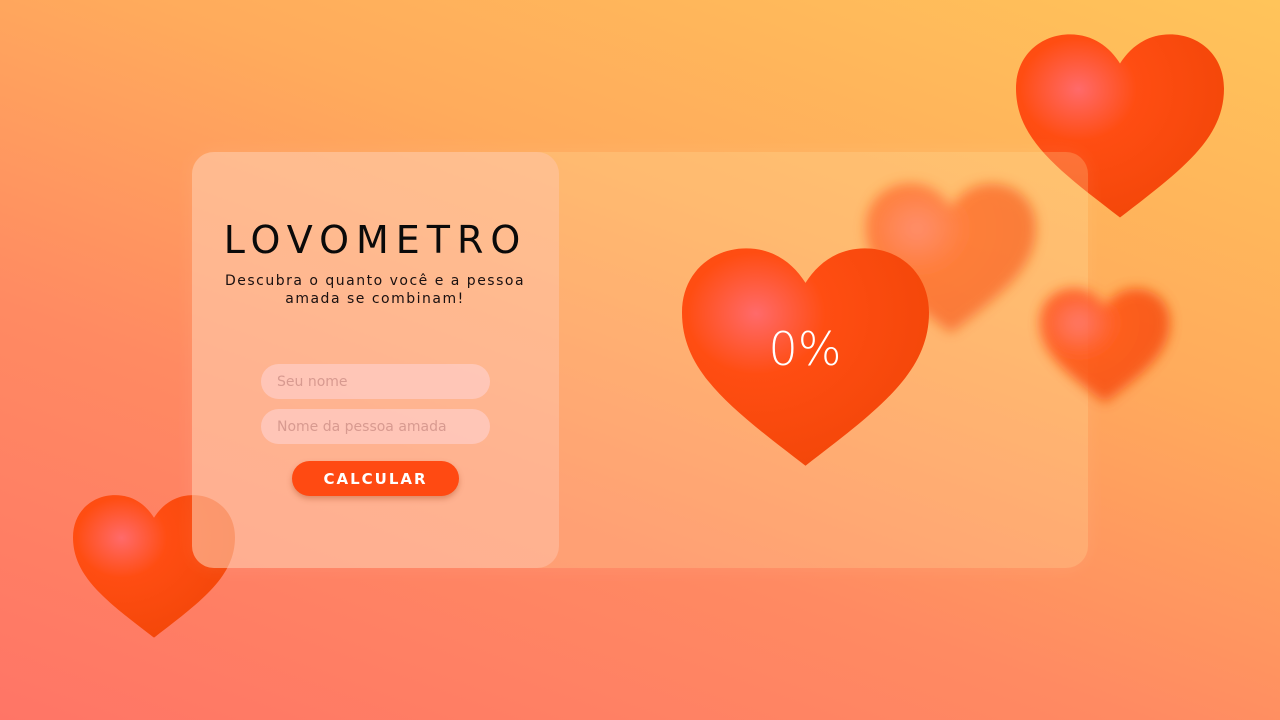 This screenshot has width=1280, height=720. Describe the element at coordinates (805, 349) in the screenshot. I see `result-percentage: 0%` at that location.